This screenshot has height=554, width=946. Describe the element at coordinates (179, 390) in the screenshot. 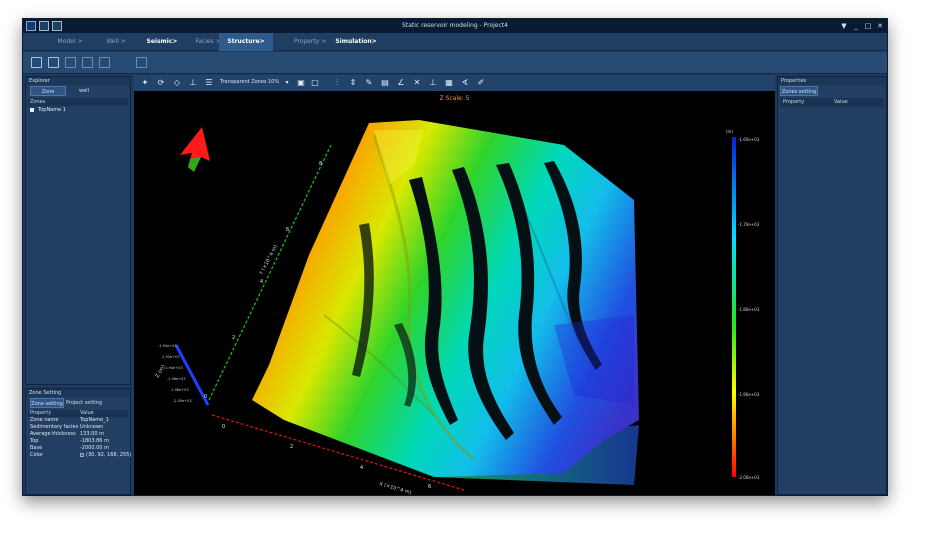

I see `svg-text: -1.98e+03` at that location.